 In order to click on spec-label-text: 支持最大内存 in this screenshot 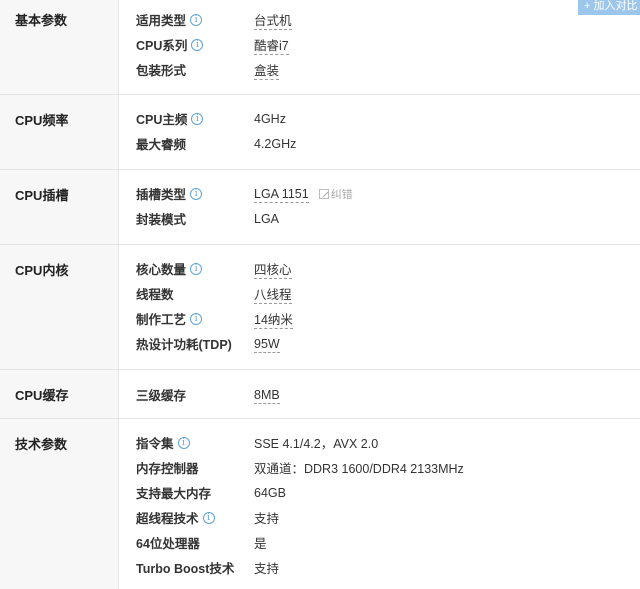, I will do `click(174, 494)`.